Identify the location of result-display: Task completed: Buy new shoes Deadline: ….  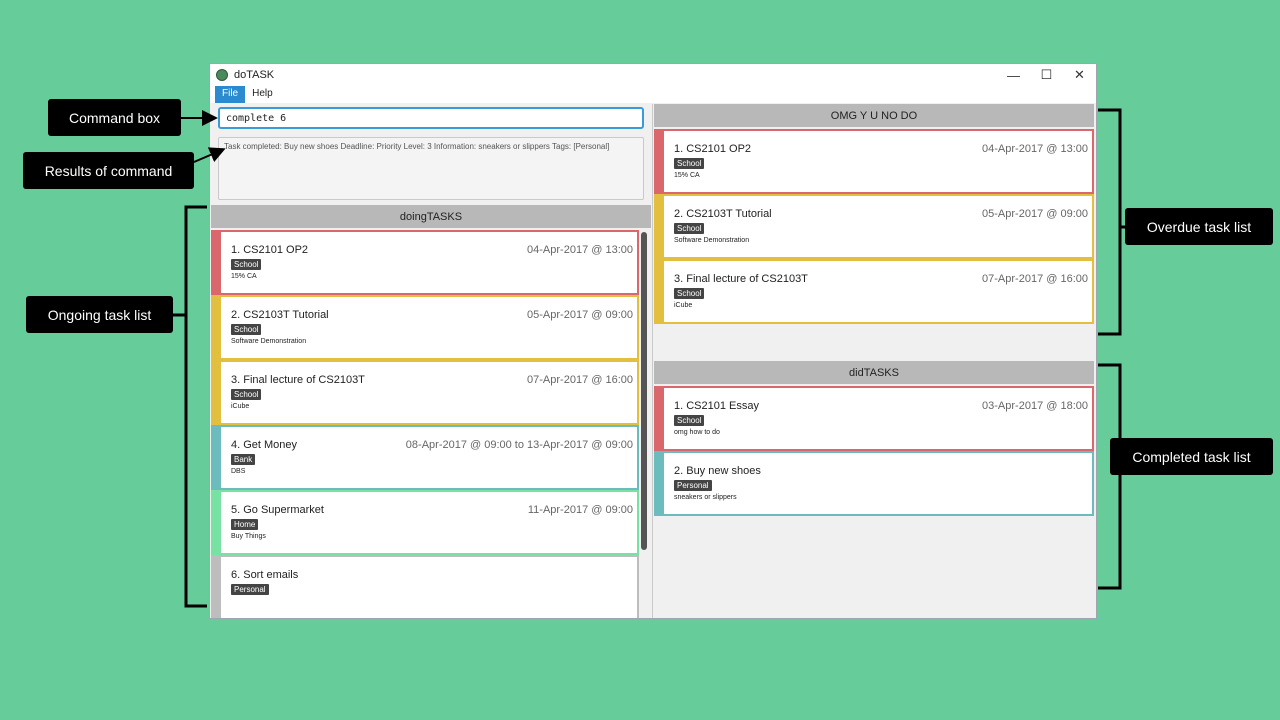
(431, 168).